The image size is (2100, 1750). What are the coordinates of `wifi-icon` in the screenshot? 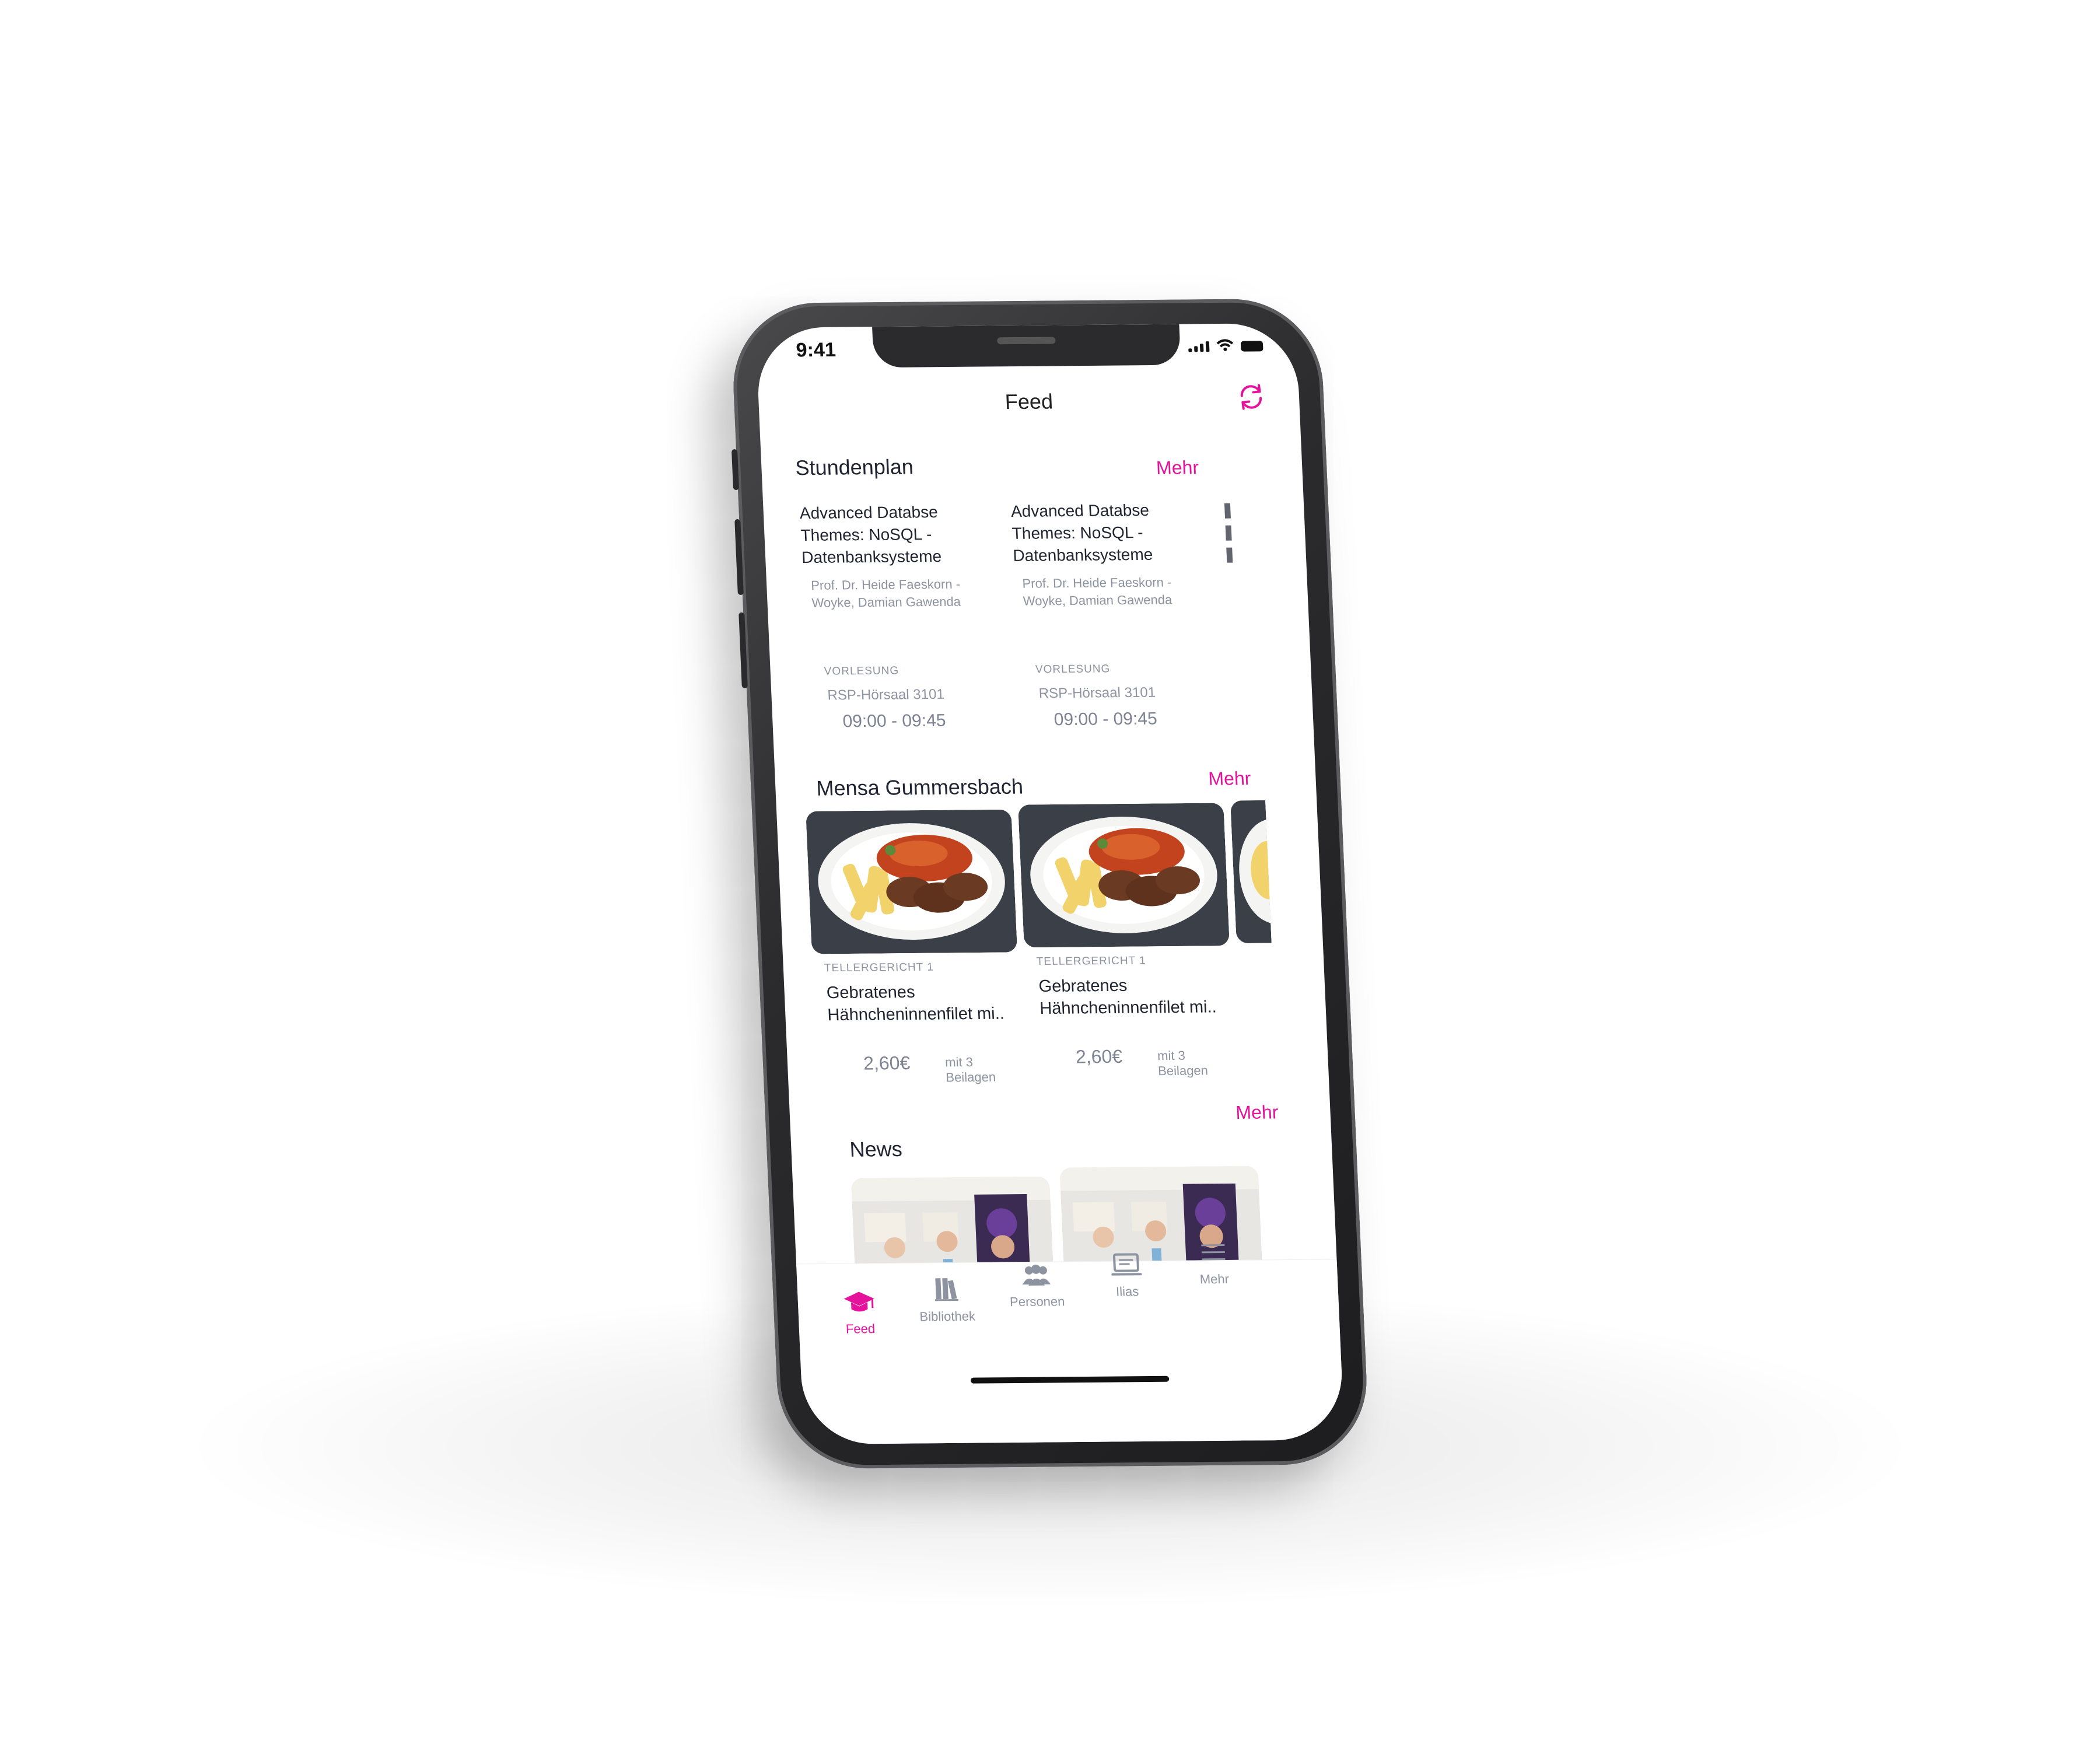 It's located at (1225, 345).